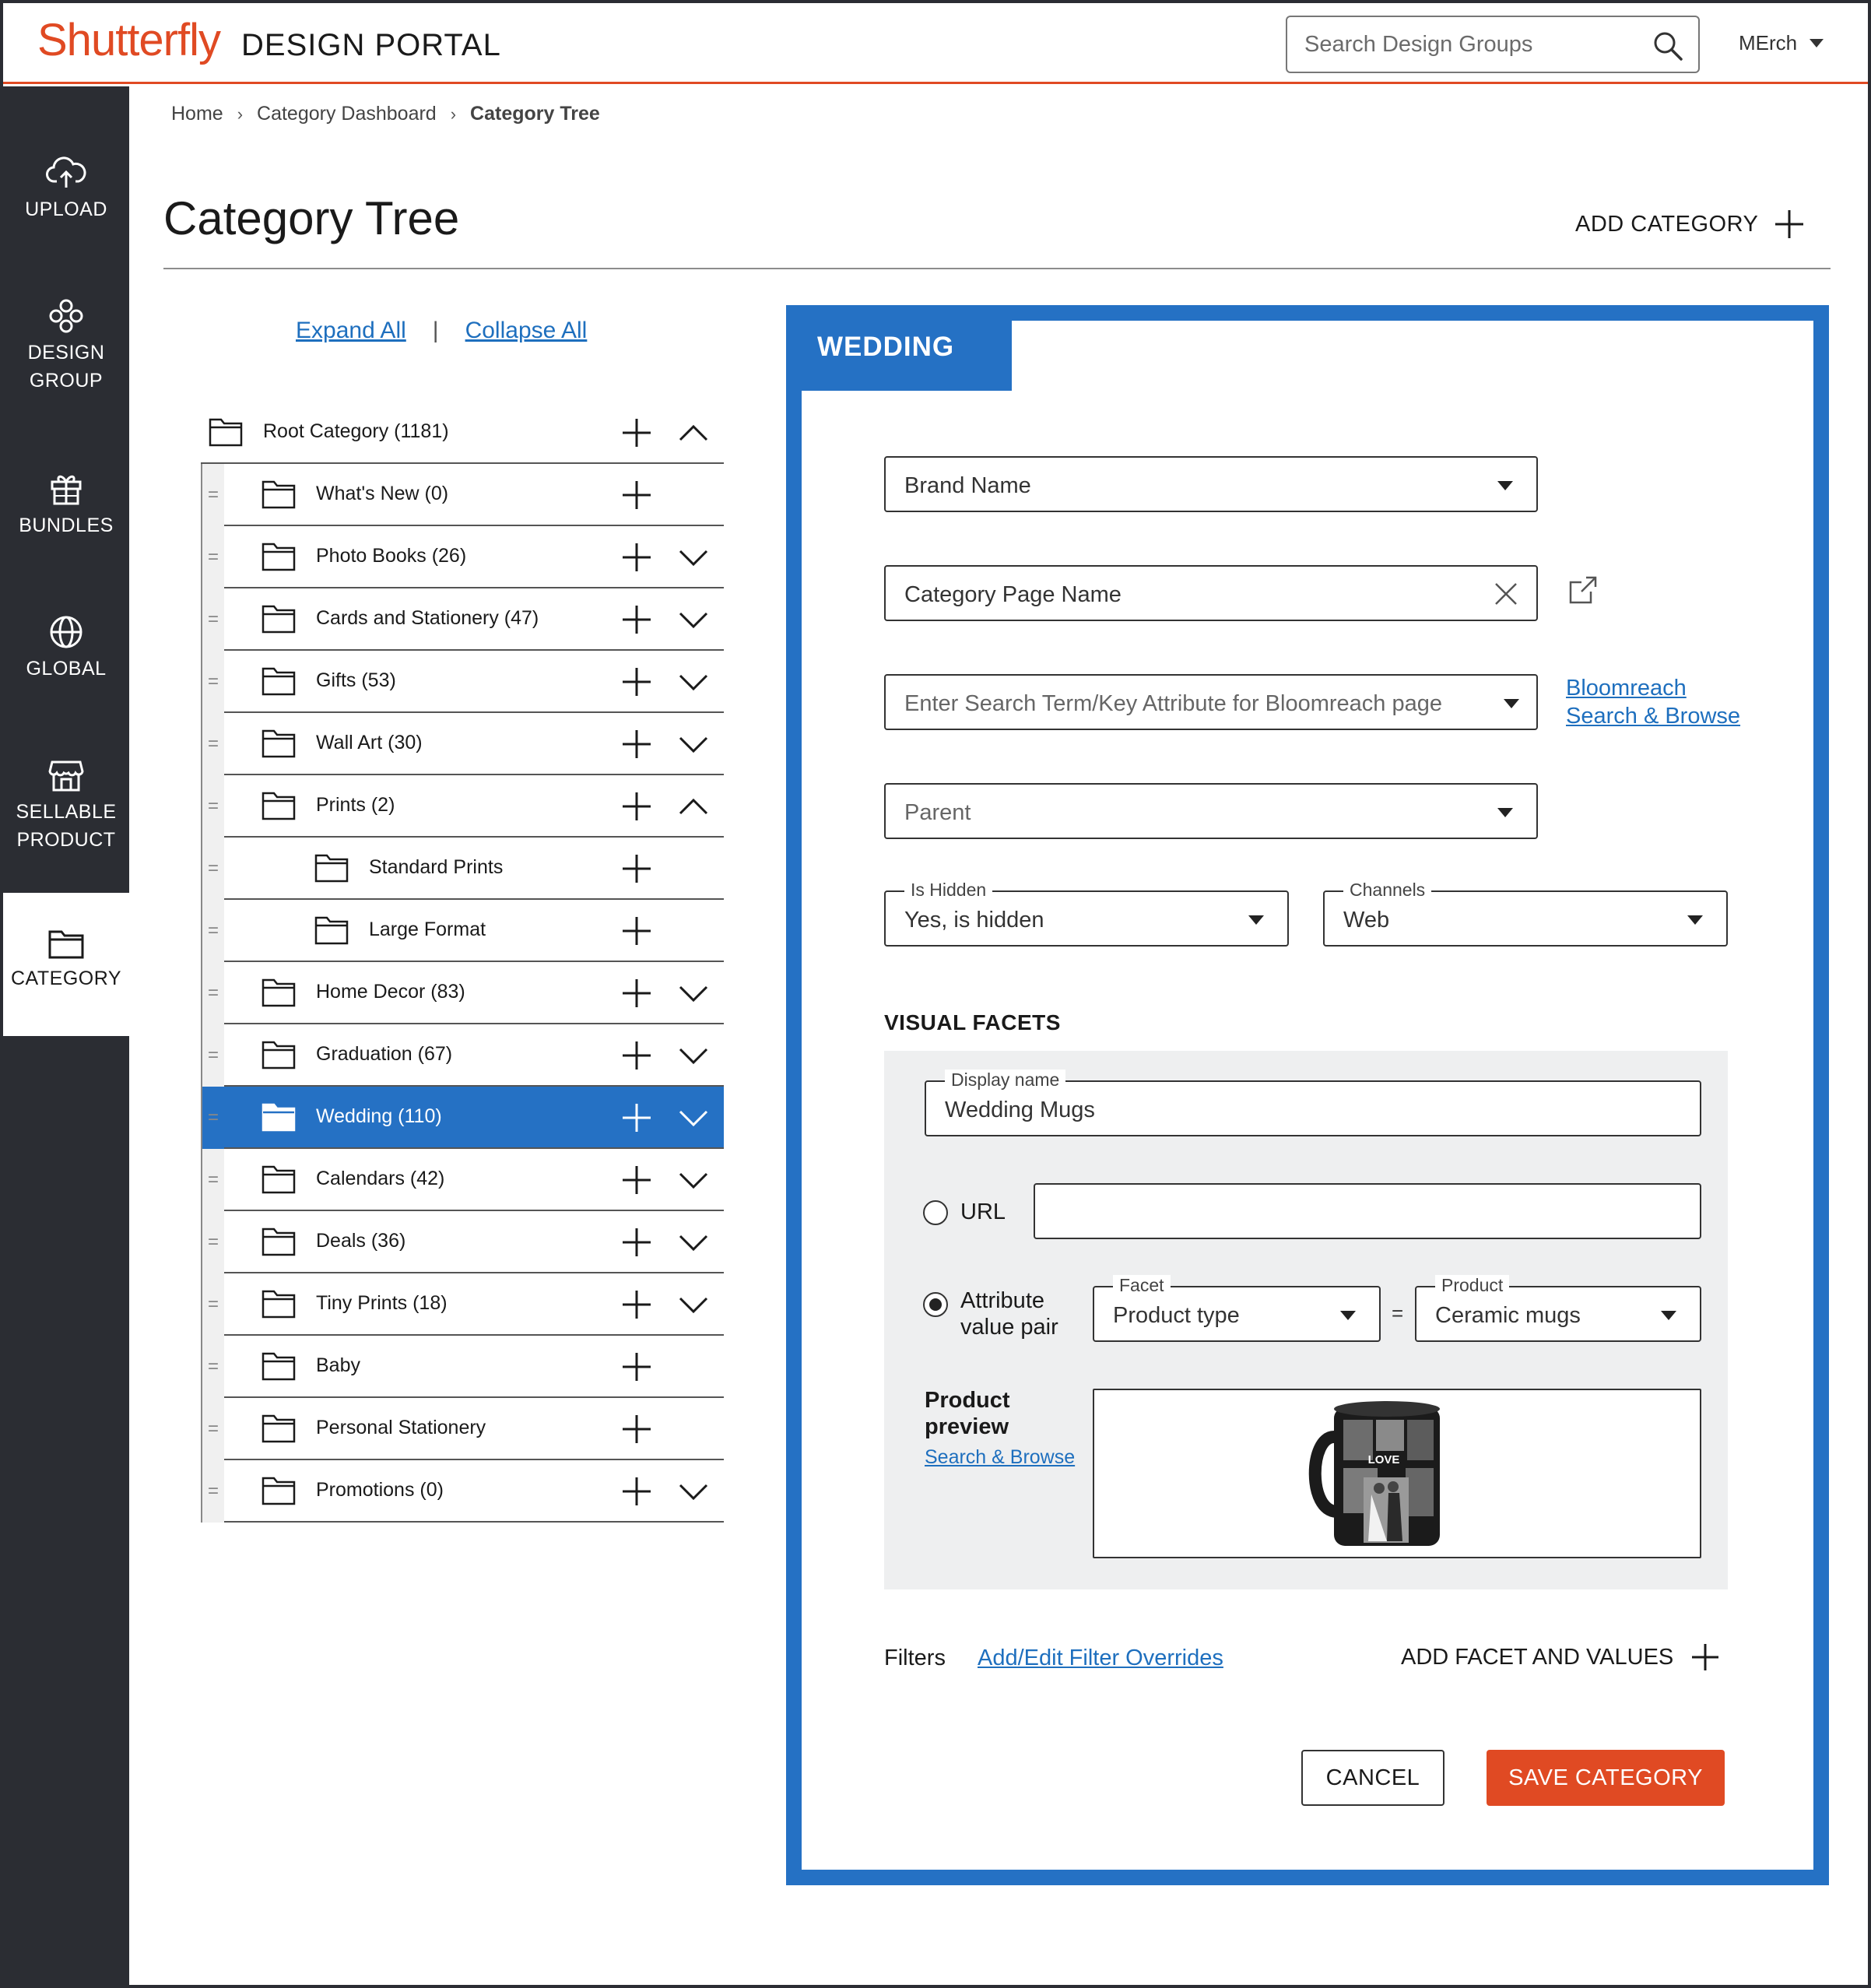 The width and height of the screenshot is (1871, 1988). Describe the element at coordinates (935, 1212) in the screenshot. I see `url-radio` at that location.